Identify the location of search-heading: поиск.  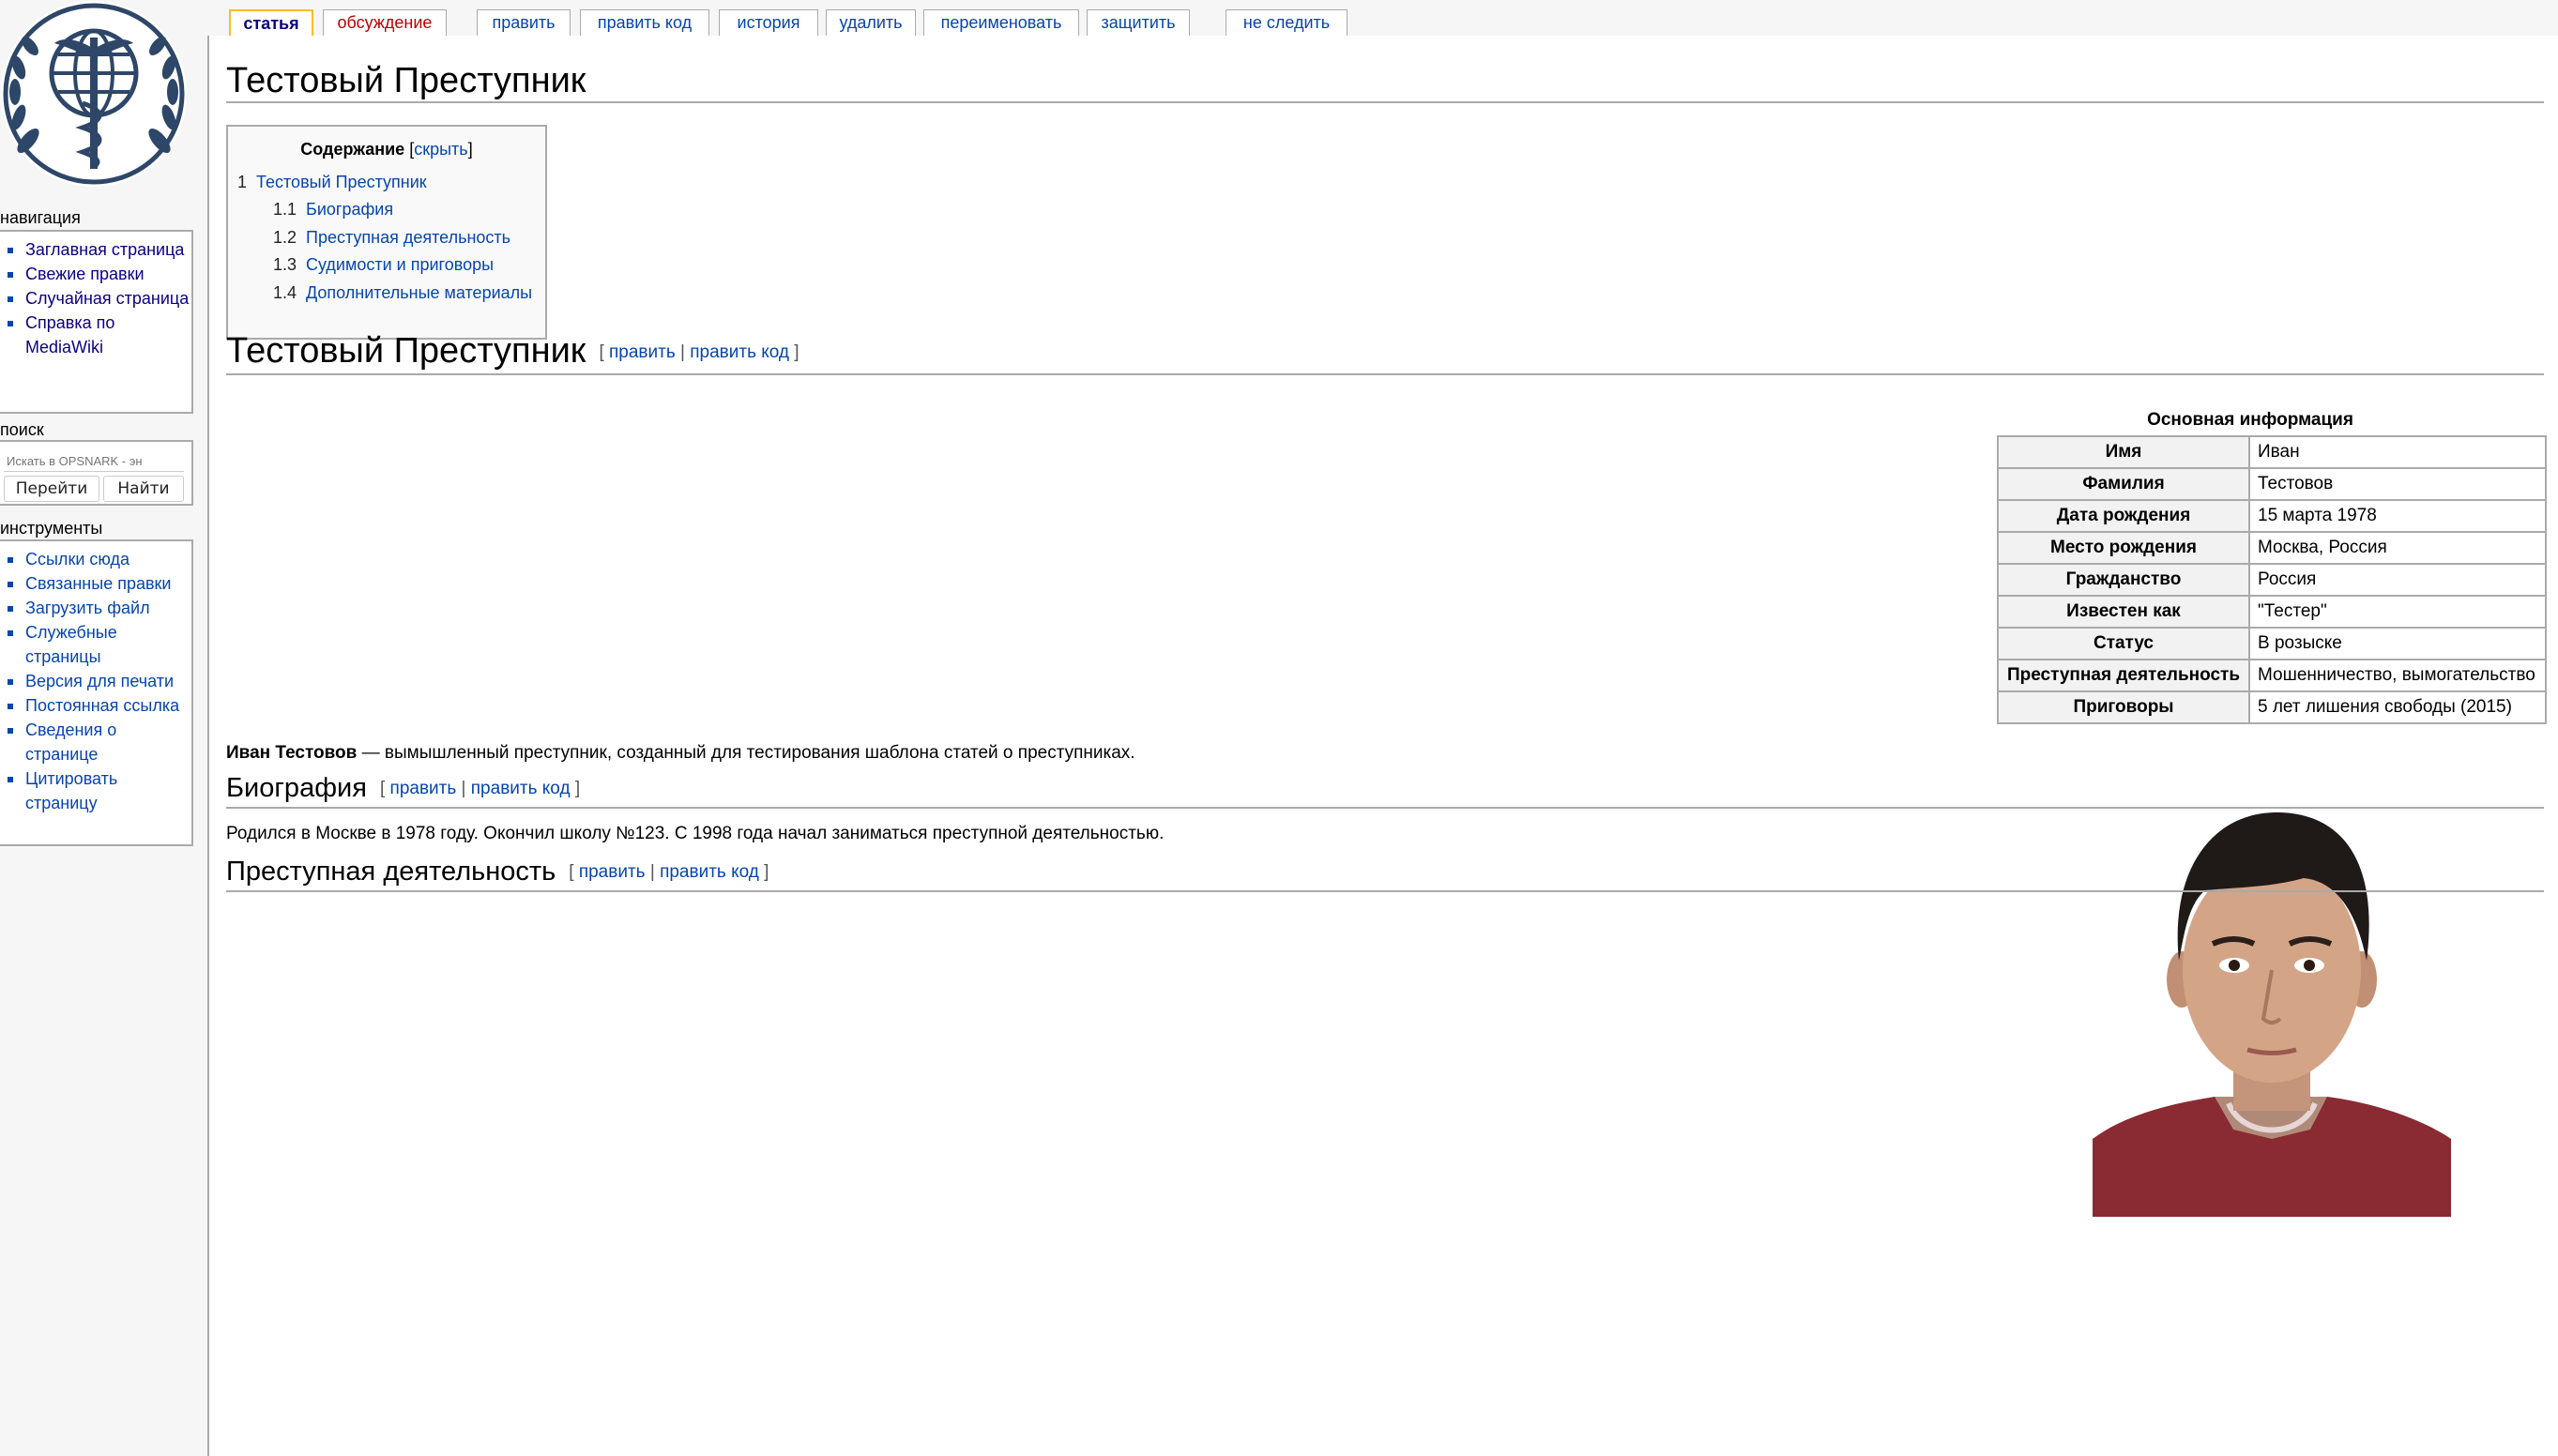
(22, 429).